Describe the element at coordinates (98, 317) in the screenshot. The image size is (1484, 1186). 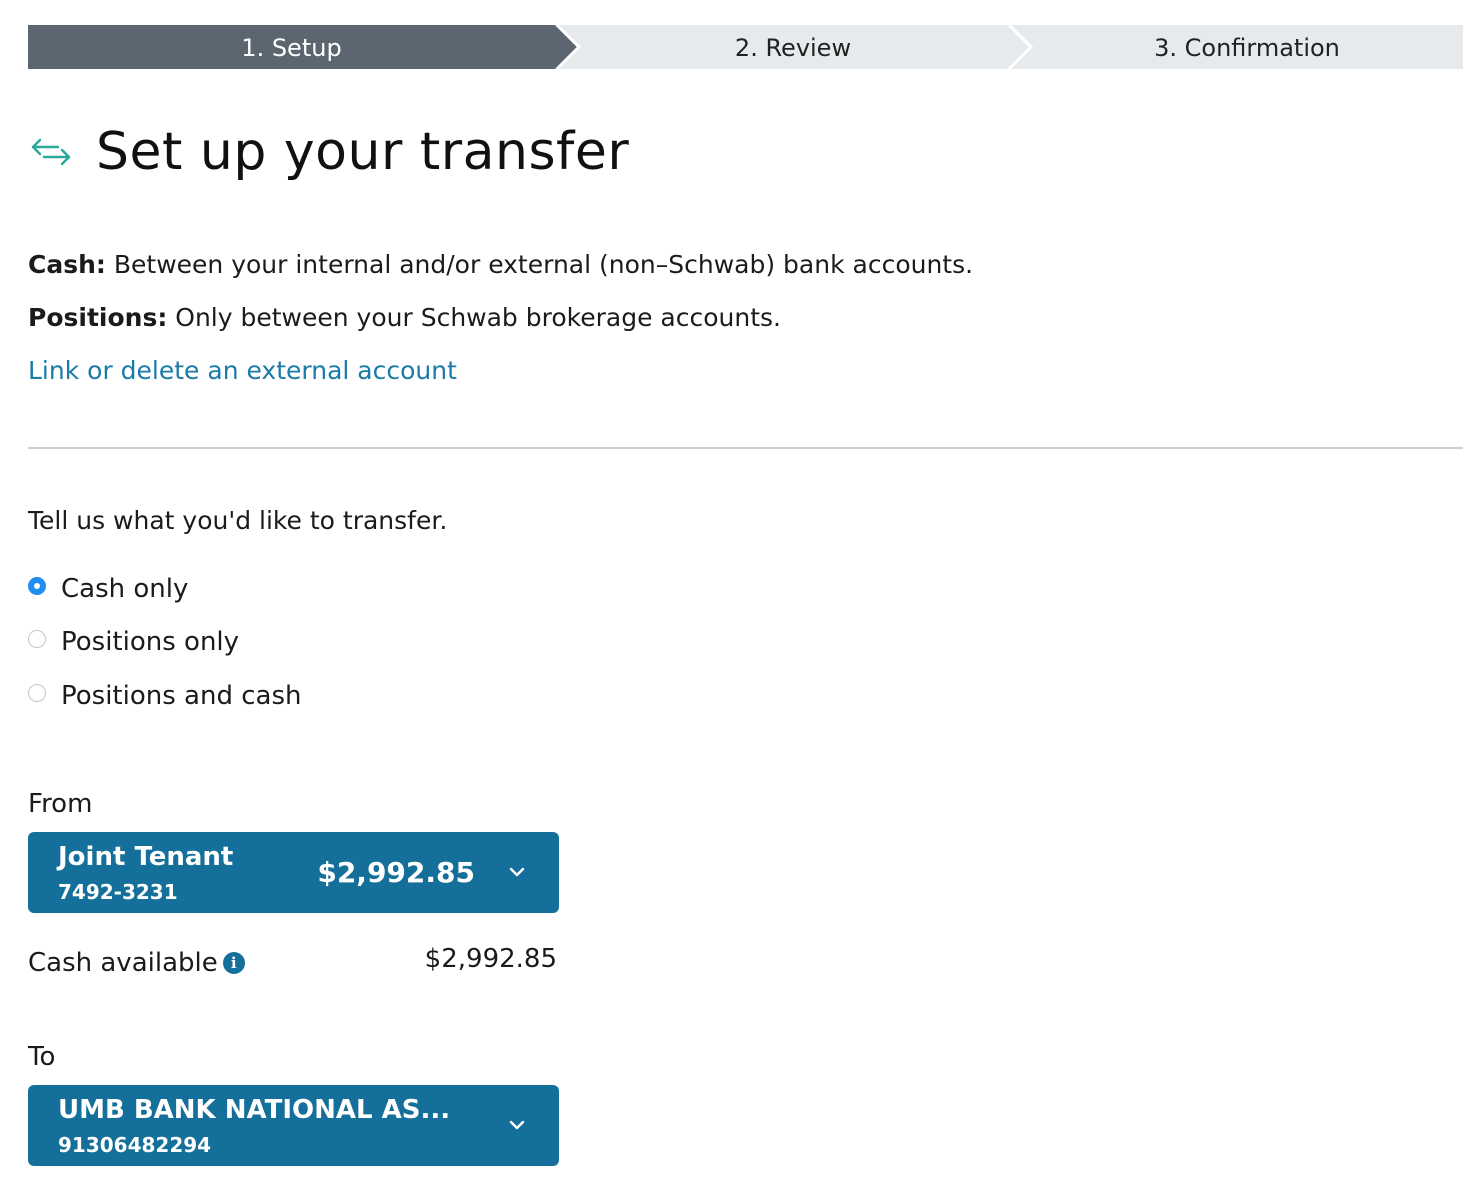
I see `positions-info-label: Positions:` at that location.